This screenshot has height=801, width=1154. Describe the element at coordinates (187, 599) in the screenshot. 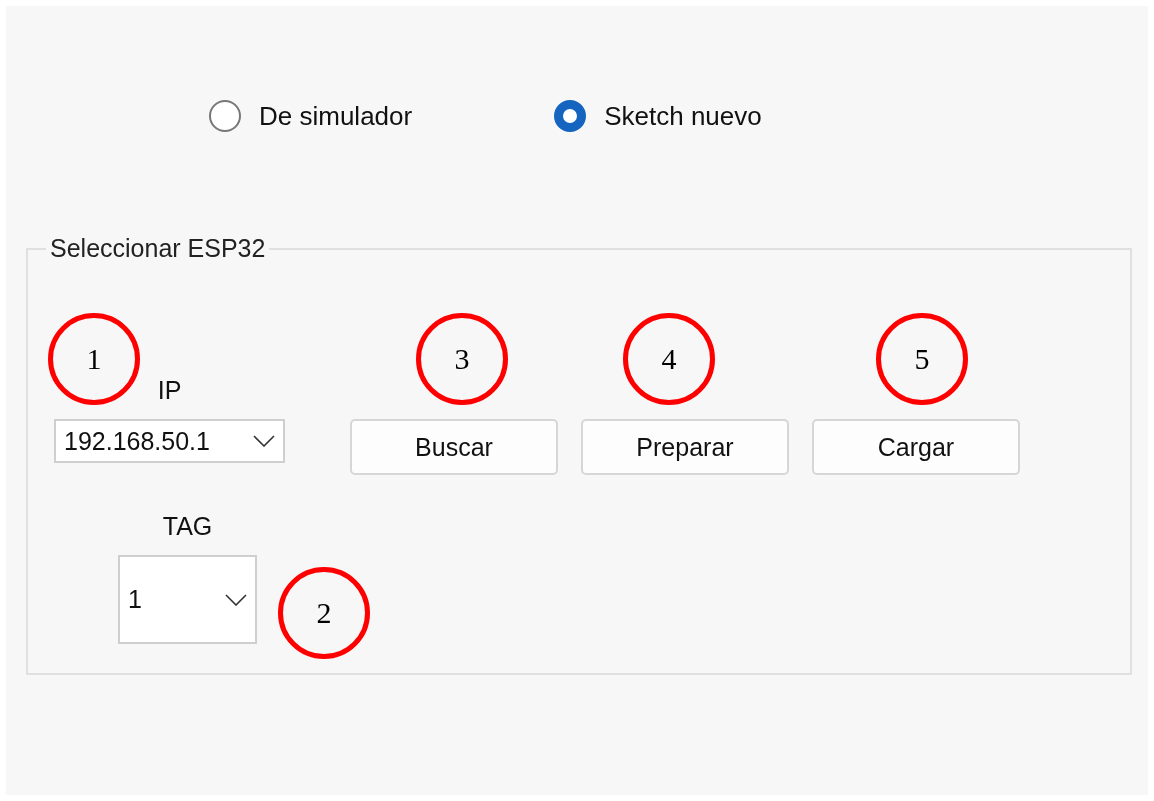

I see `tag-dropdown: 1` at that location.